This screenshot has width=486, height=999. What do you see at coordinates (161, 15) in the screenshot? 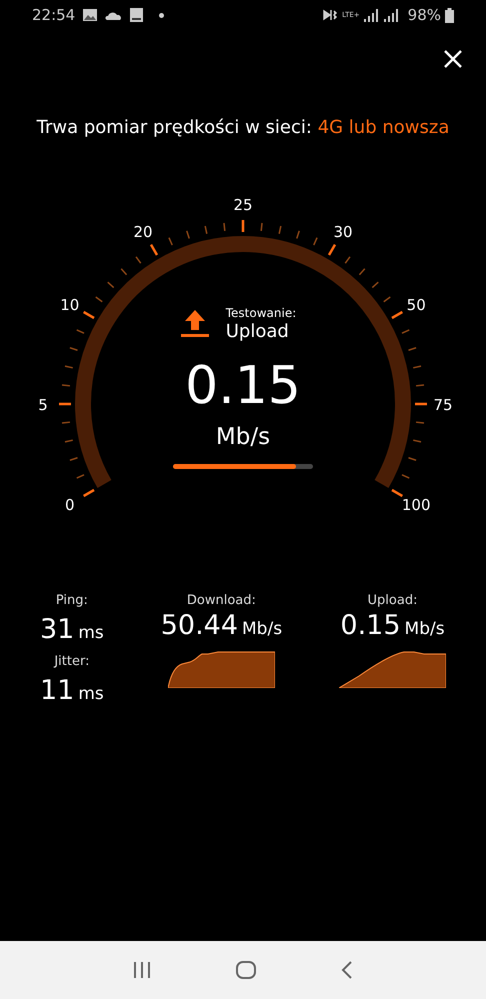
I see `dot-icon` at bounding box center [161, 15].